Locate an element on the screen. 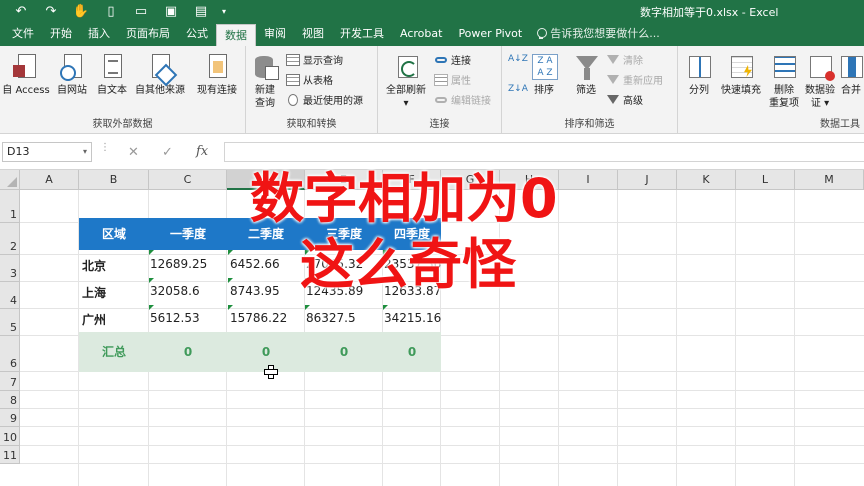 This screenshot has height=486, width=864. column-header-i: I is located at coordinates (588, 180).